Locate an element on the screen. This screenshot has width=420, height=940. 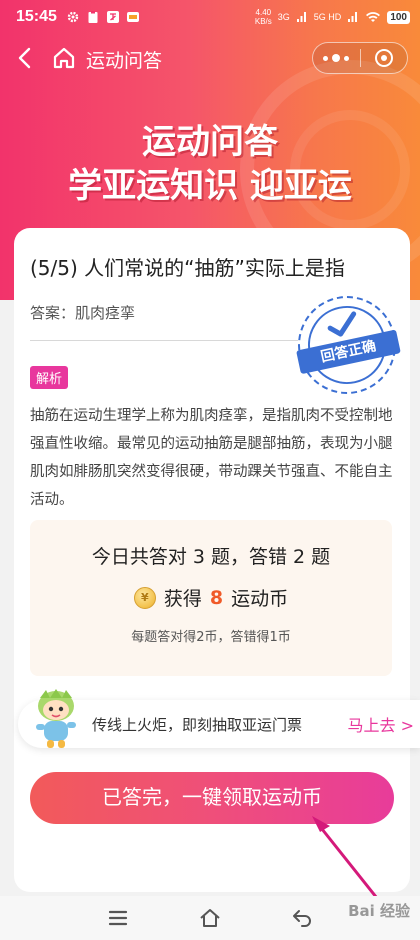
back-nav-icon is located at coordinates (302, 918).